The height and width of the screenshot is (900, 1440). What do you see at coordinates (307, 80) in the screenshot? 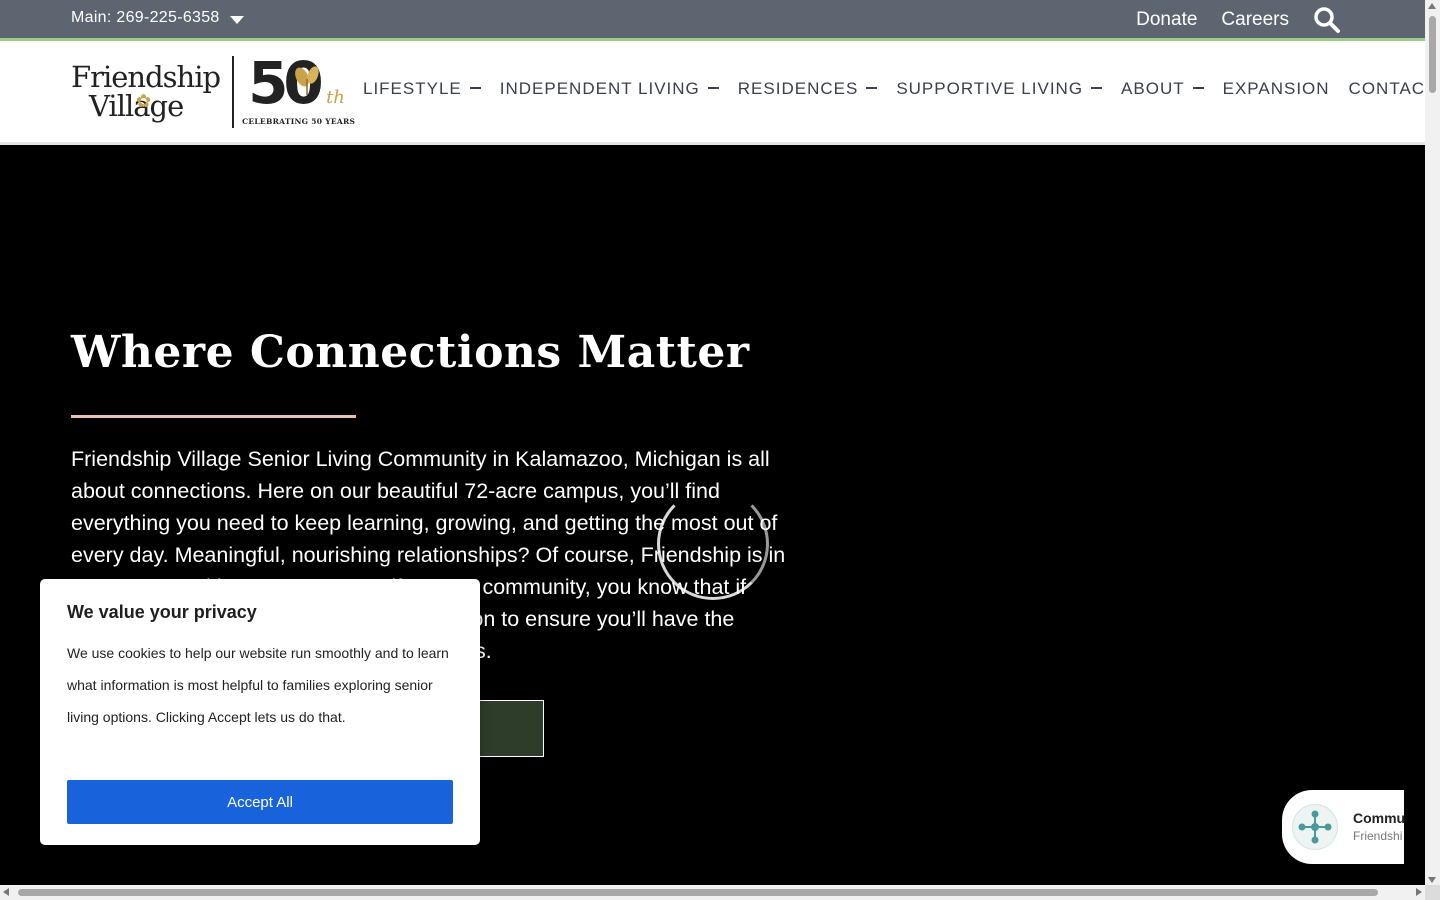
I see `leaf-icon` at bounding box center [307, 80].